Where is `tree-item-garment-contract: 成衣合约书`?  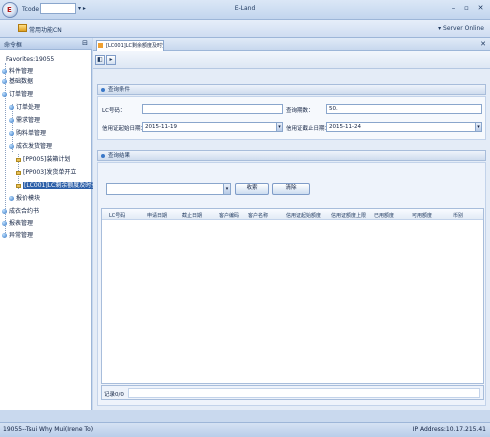
tree-item-garment-contract: 成衣合约书 is located at coordinates (20, 211).